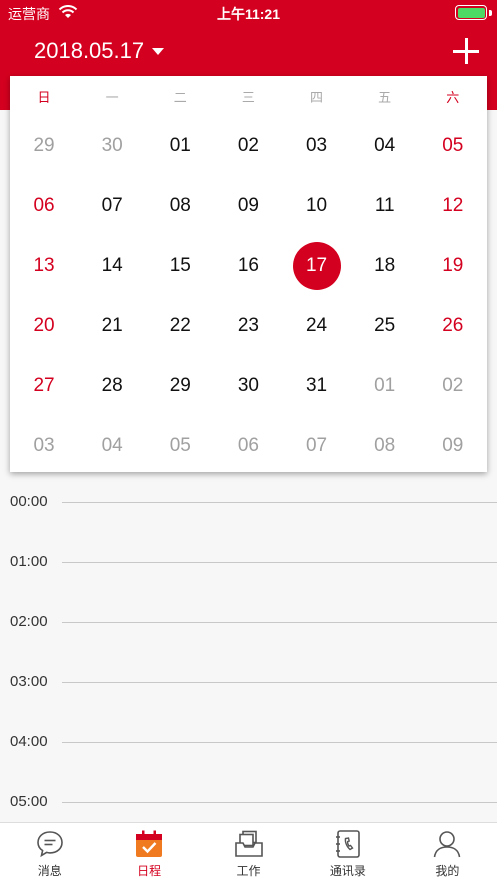 This screenshot has width=497, height=883. I want to click on day-number: 26, so click(453, 325).